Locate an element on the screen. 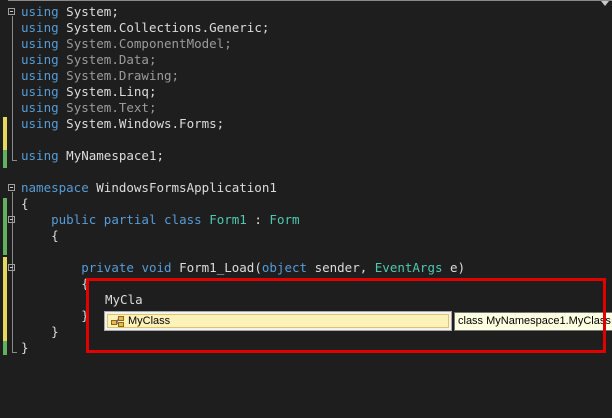 This screenshot has height=418, width=612. parameter: e) is located at coordinates (458, 267).